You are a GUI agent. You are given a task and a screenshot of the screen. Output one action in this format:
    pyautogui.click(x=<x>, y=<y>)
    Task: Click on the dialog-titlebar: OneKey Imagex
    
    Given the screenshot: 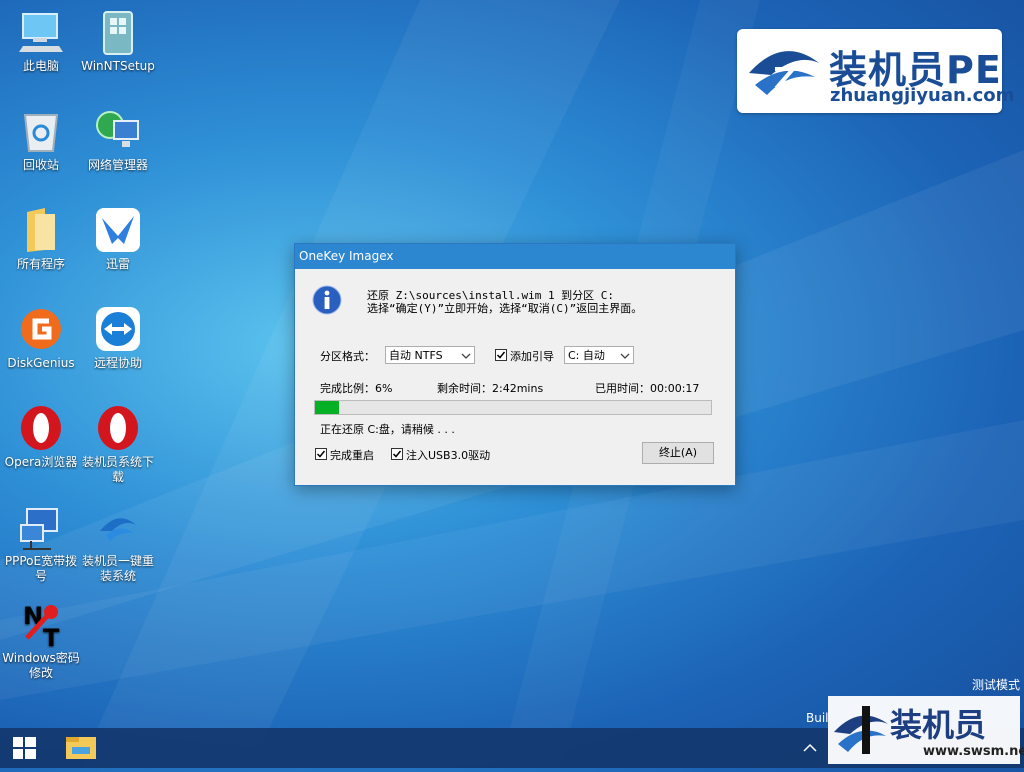 What is the action you would take?
    pyautogui.click(x=515, y=256)
    